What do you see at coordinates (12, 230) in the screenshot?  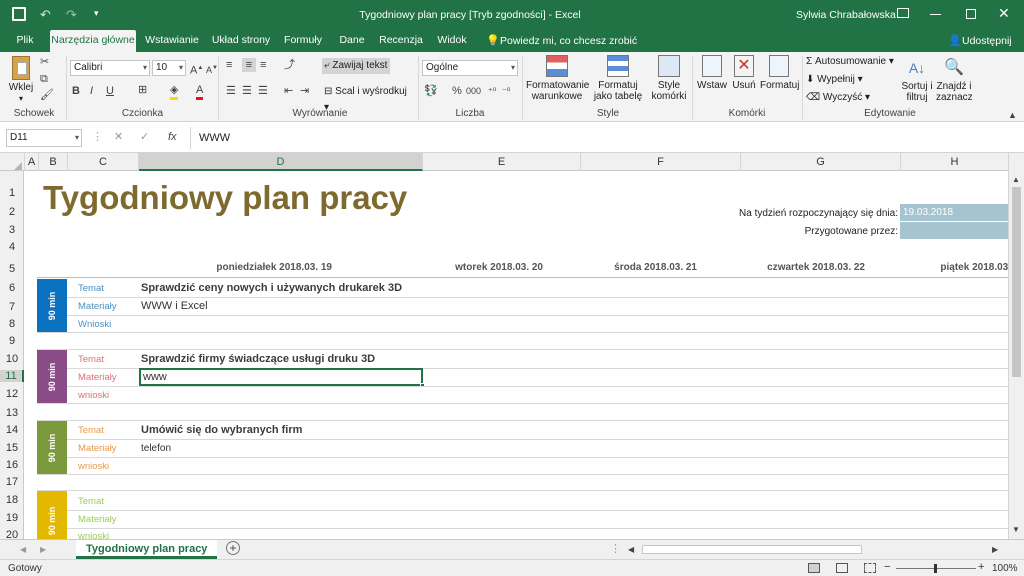 I see `row-header: 3` at bounding box center [12, 230].